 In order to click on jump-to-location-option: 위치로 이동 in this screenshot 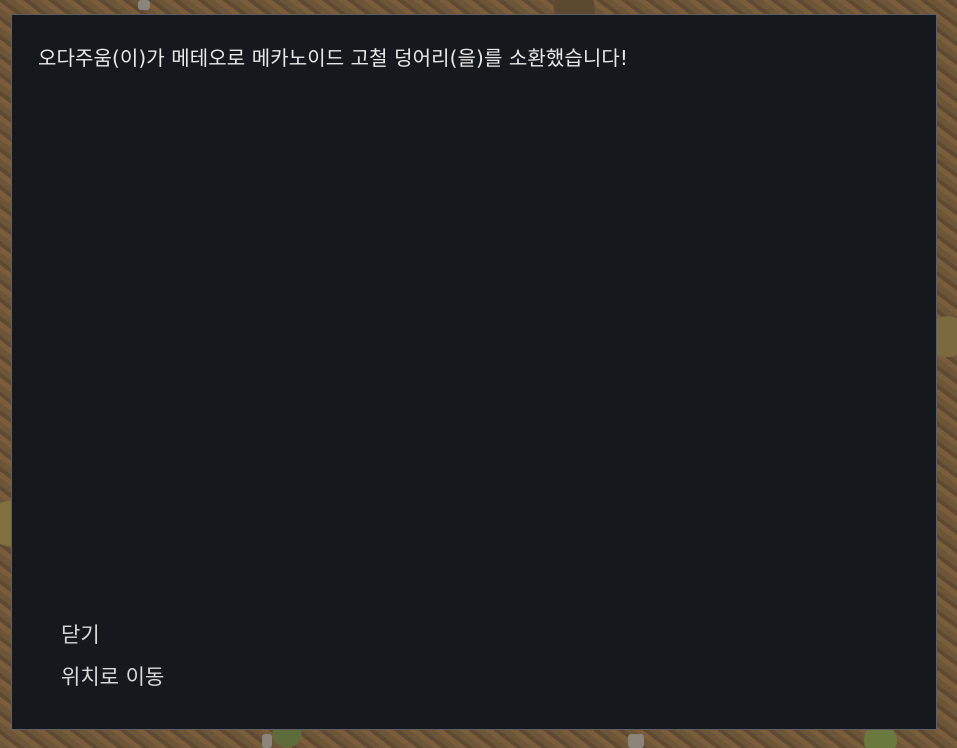, I will do `click(112, 677)`.